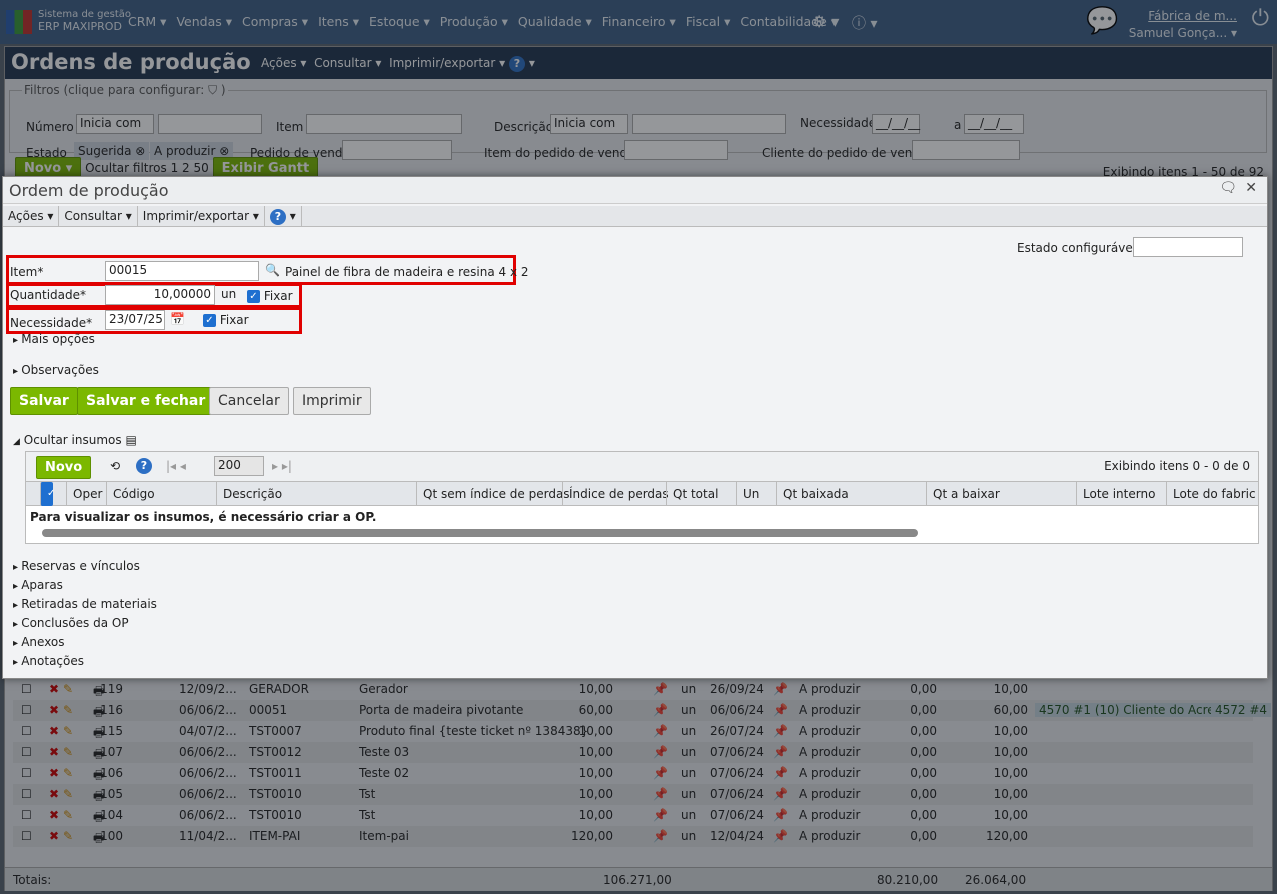  Describe the element at coordinates (480, 533) in the screenshot. I see `horizontal-scrollbar` at that location.